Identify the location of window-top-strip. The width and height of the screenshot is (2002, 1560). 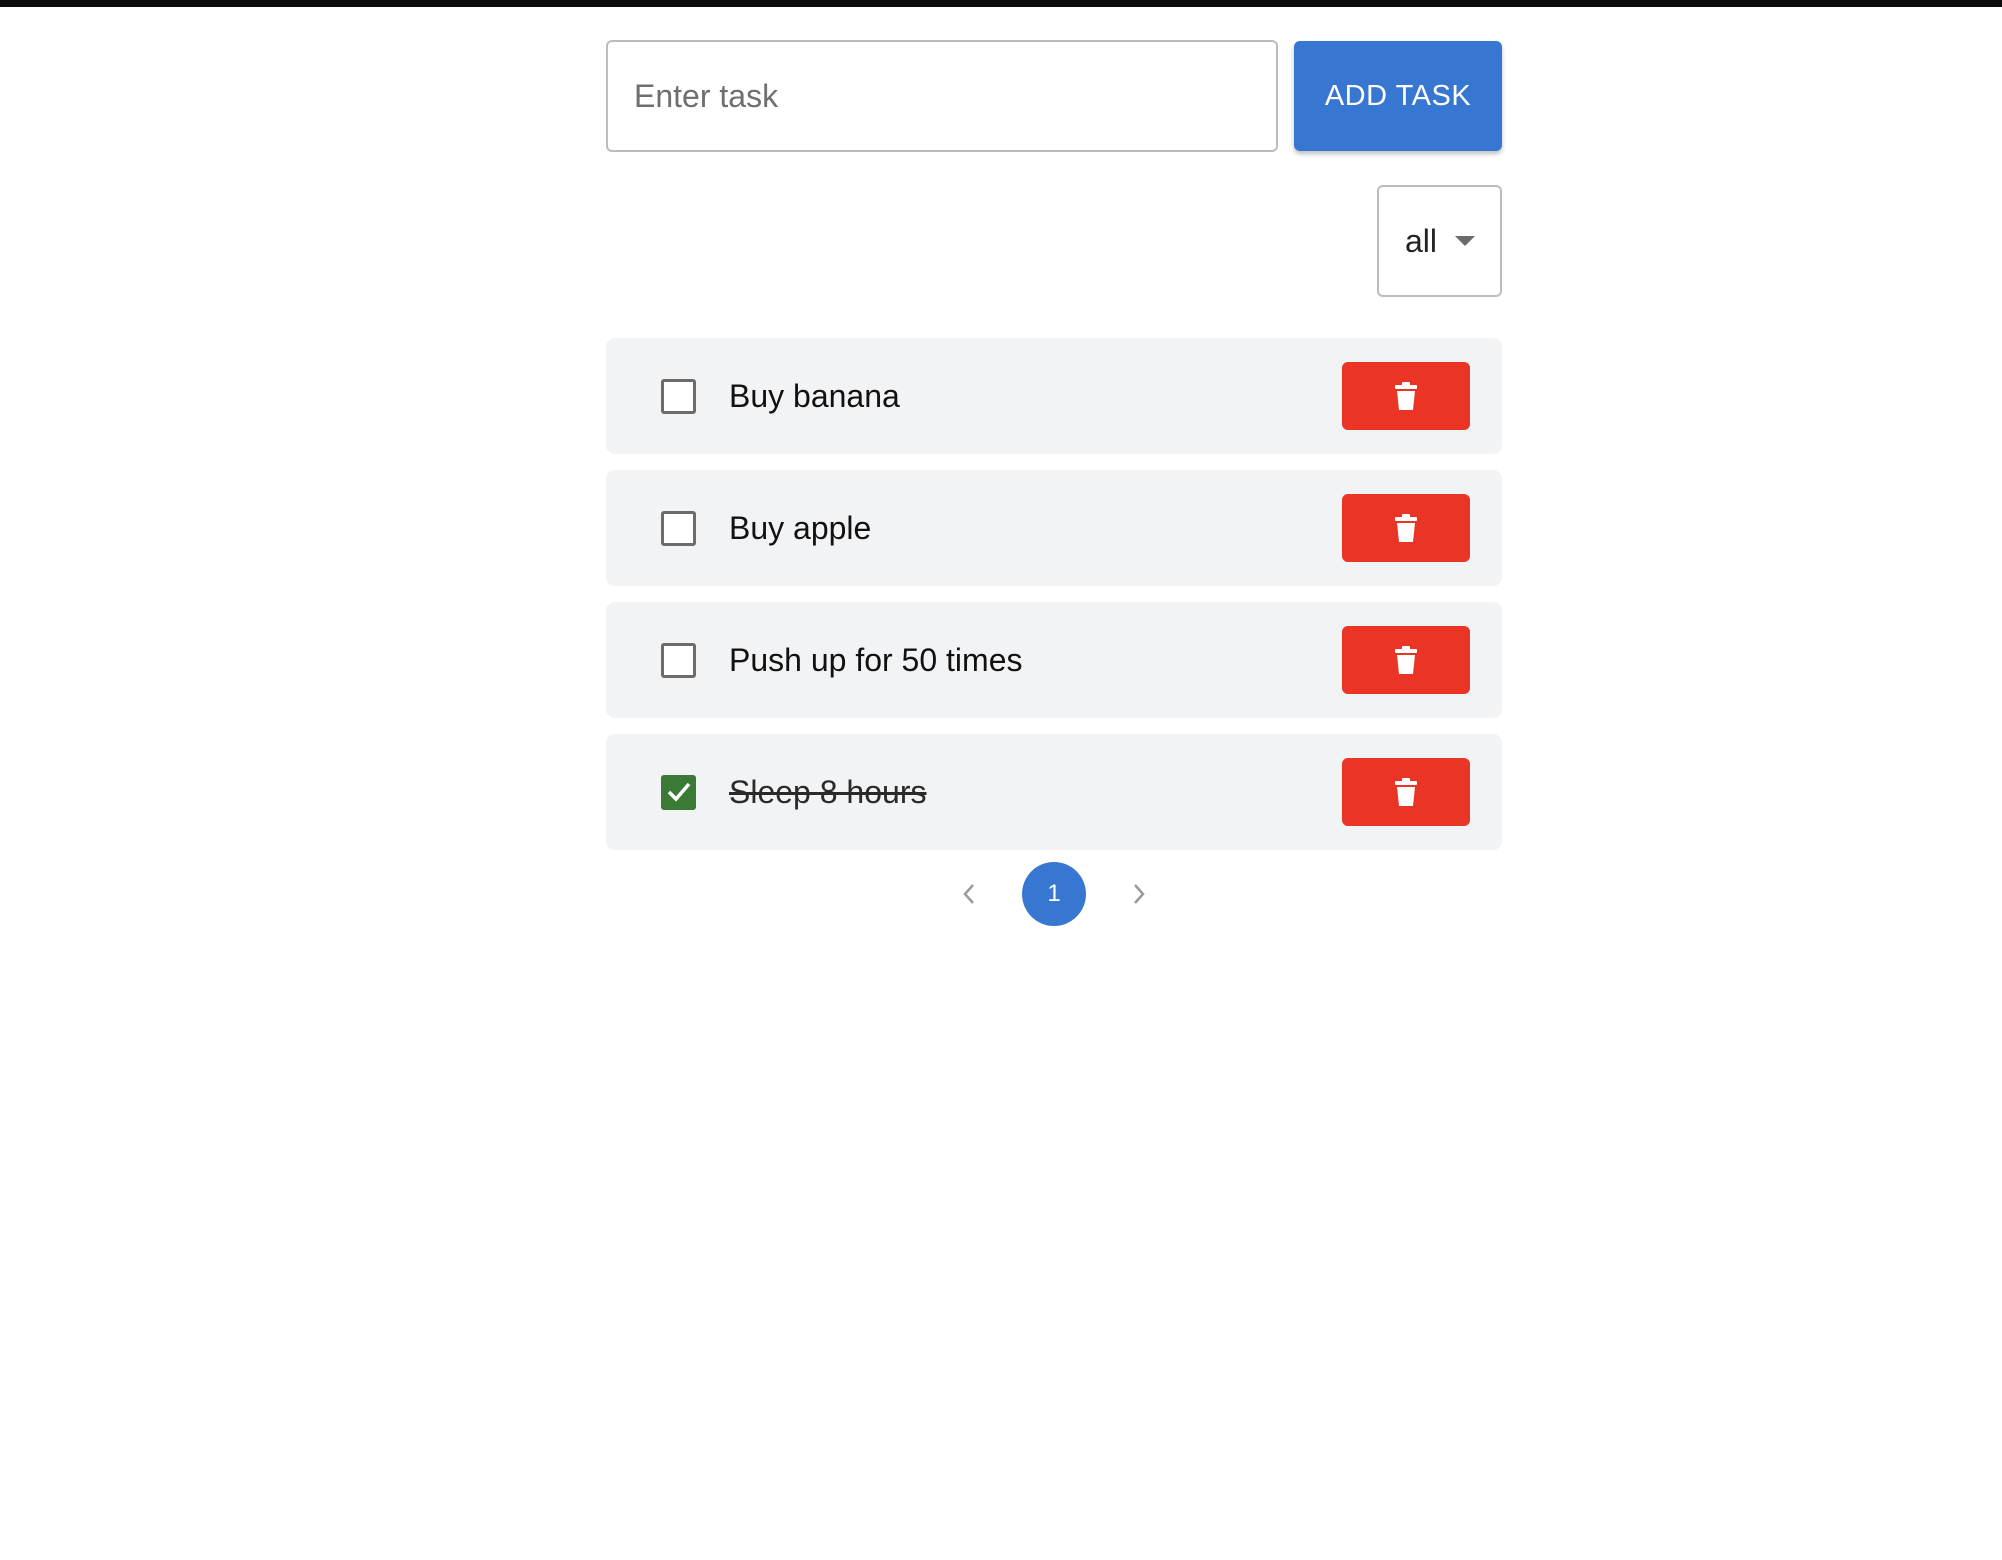
(1001, 3).